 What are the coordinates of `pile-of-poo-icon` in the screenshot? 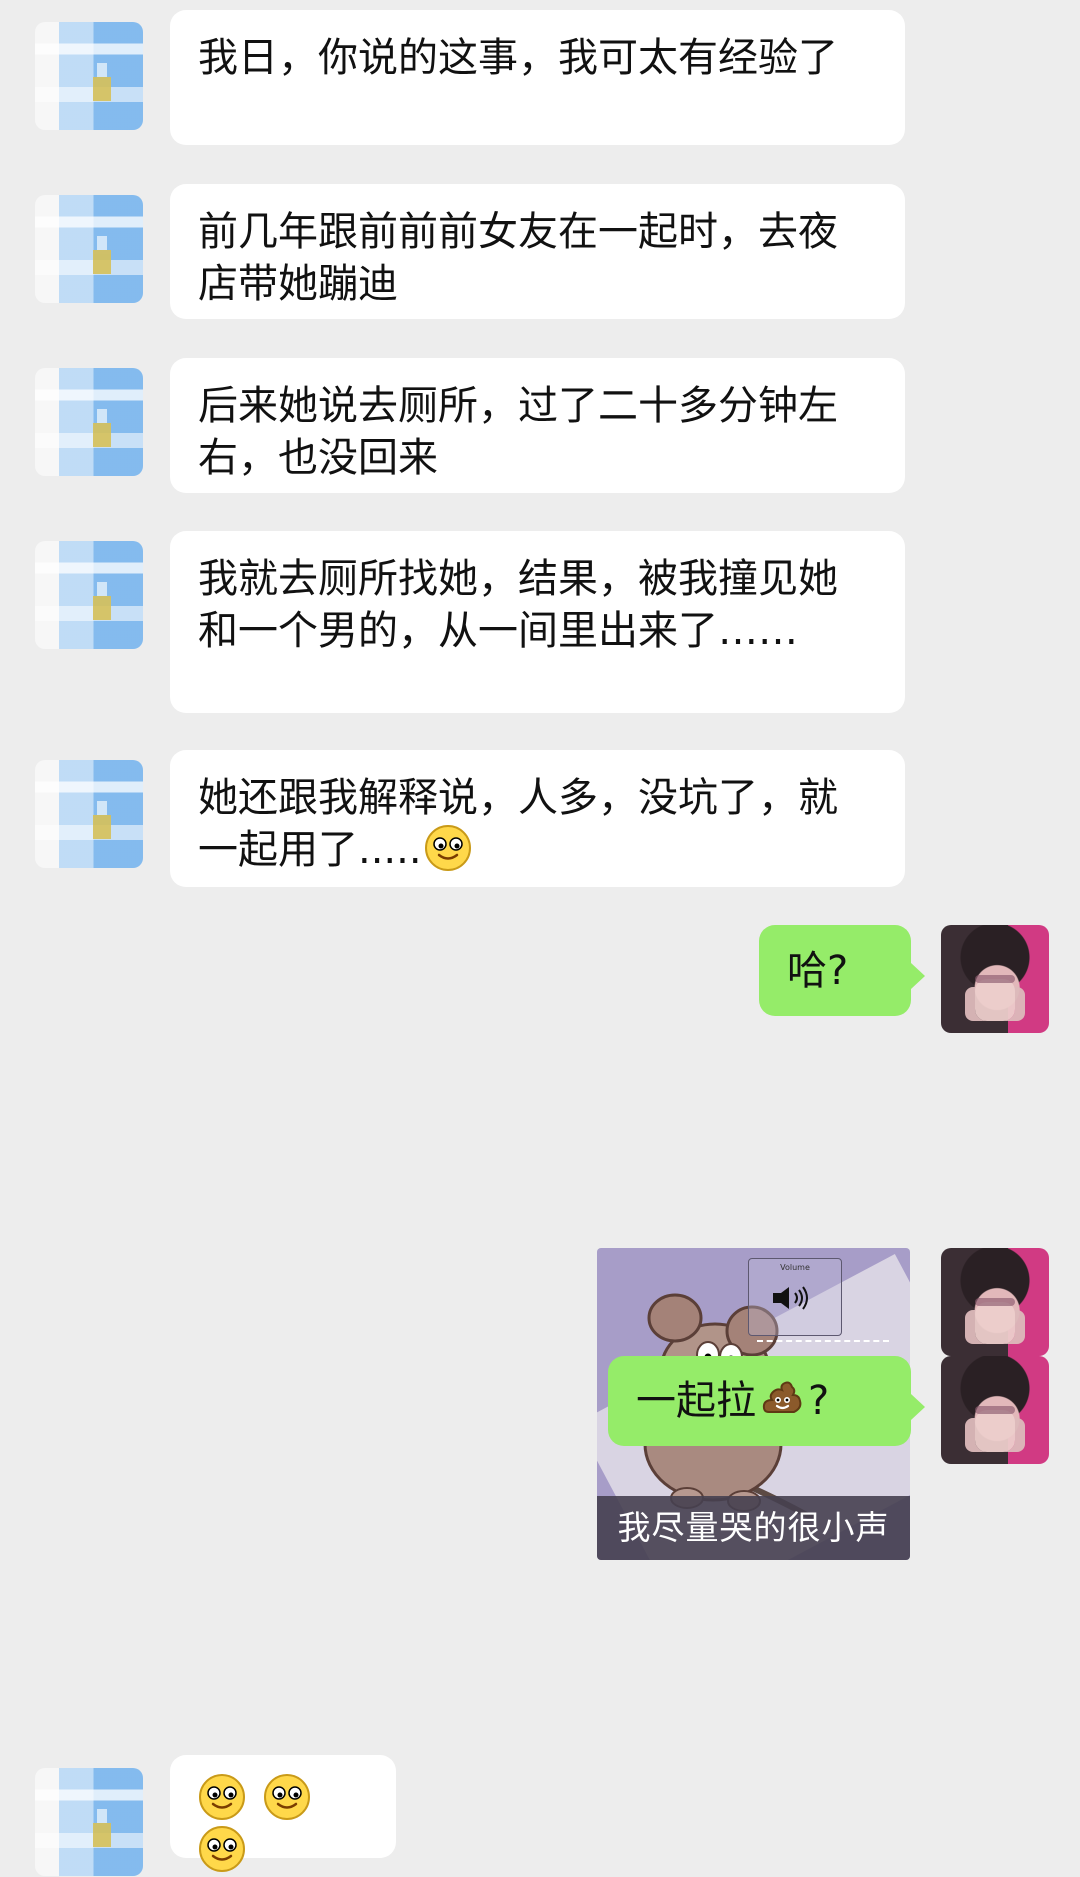 It's located at (782, 1397).